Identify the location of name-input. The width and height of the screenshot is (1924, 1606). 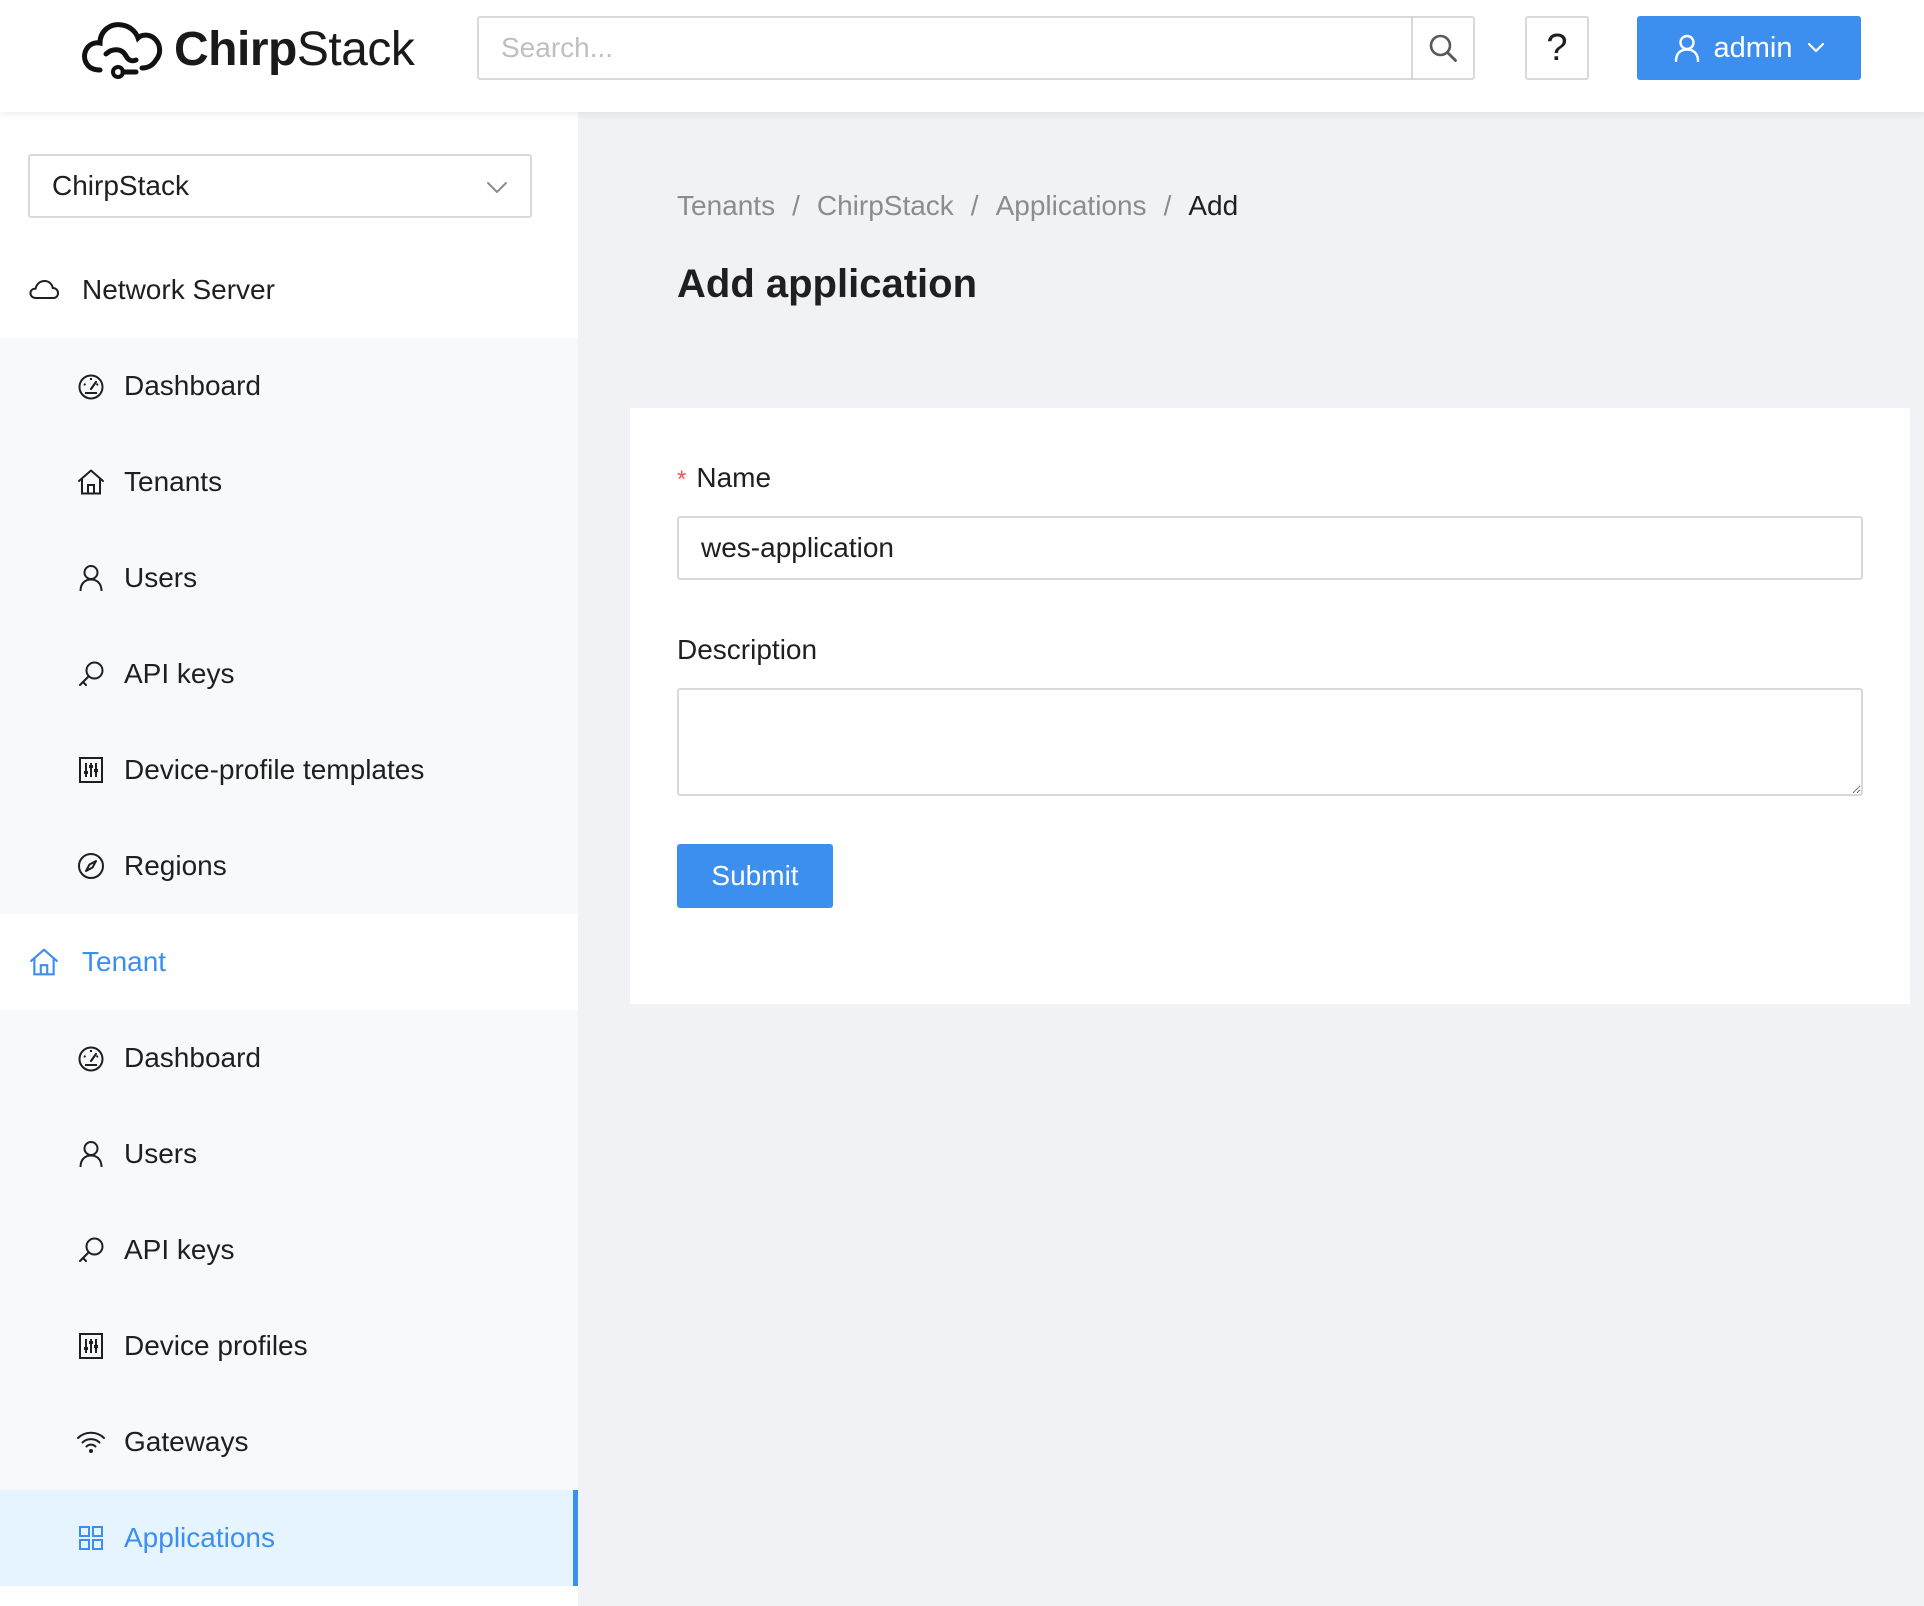
(1270, 548).